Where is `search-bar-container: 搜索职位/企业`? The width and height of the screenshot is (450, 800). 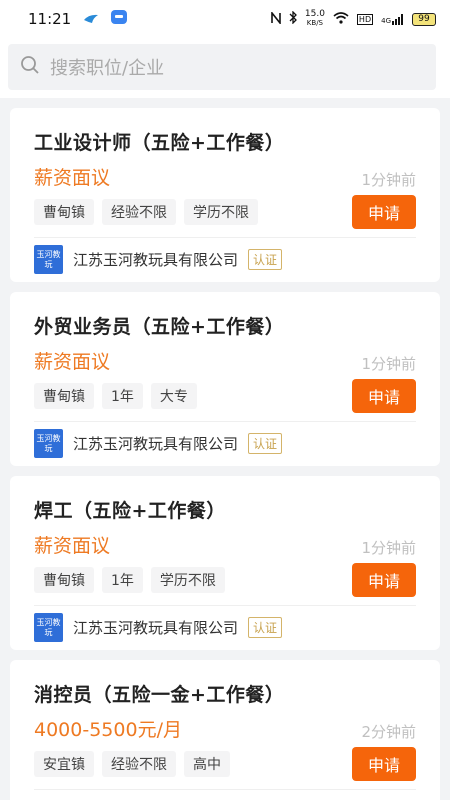 search-bar-container: 搜索职位/企业 is located at coordinates (225, 68).